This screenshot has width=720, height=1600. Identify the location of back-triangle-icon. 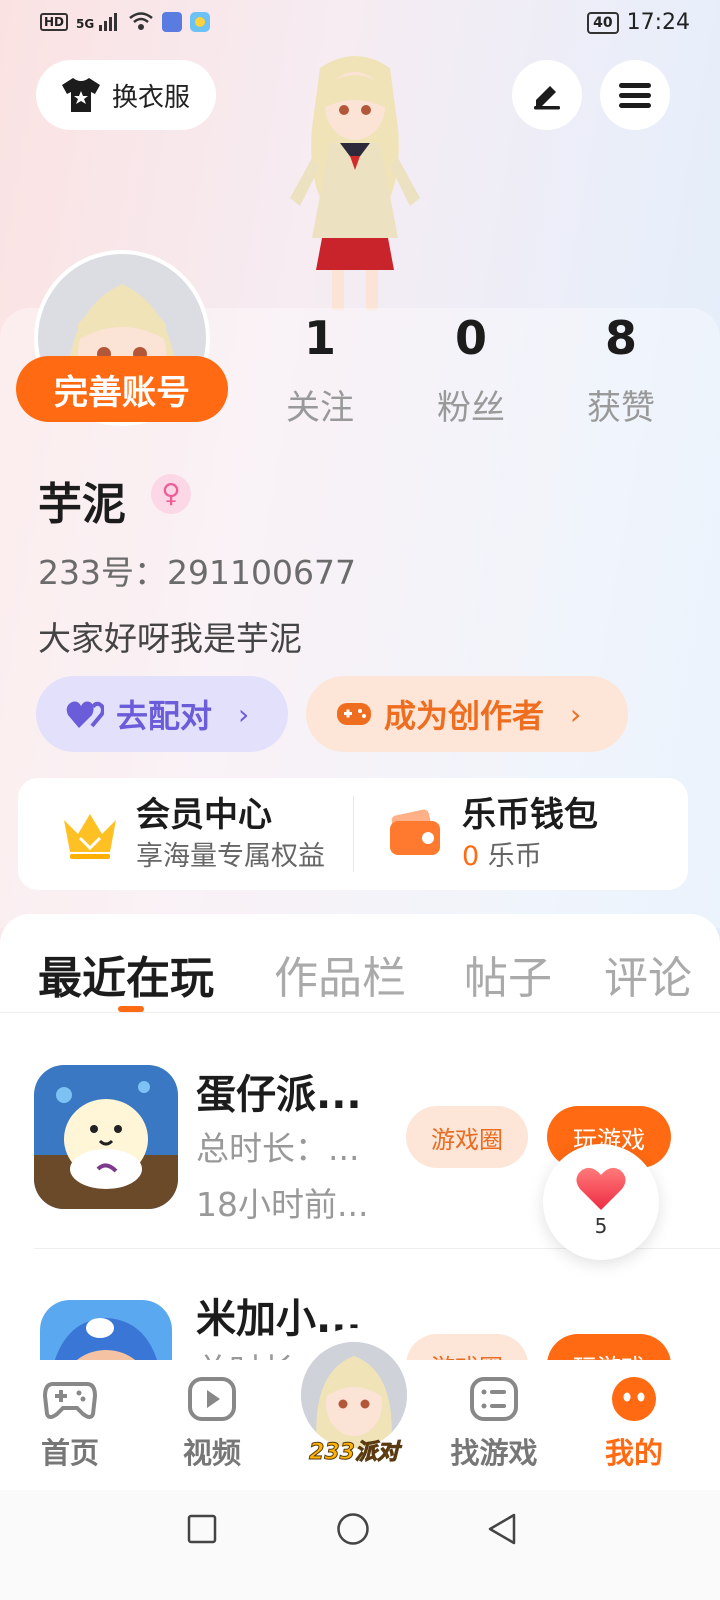
(502, 1529).